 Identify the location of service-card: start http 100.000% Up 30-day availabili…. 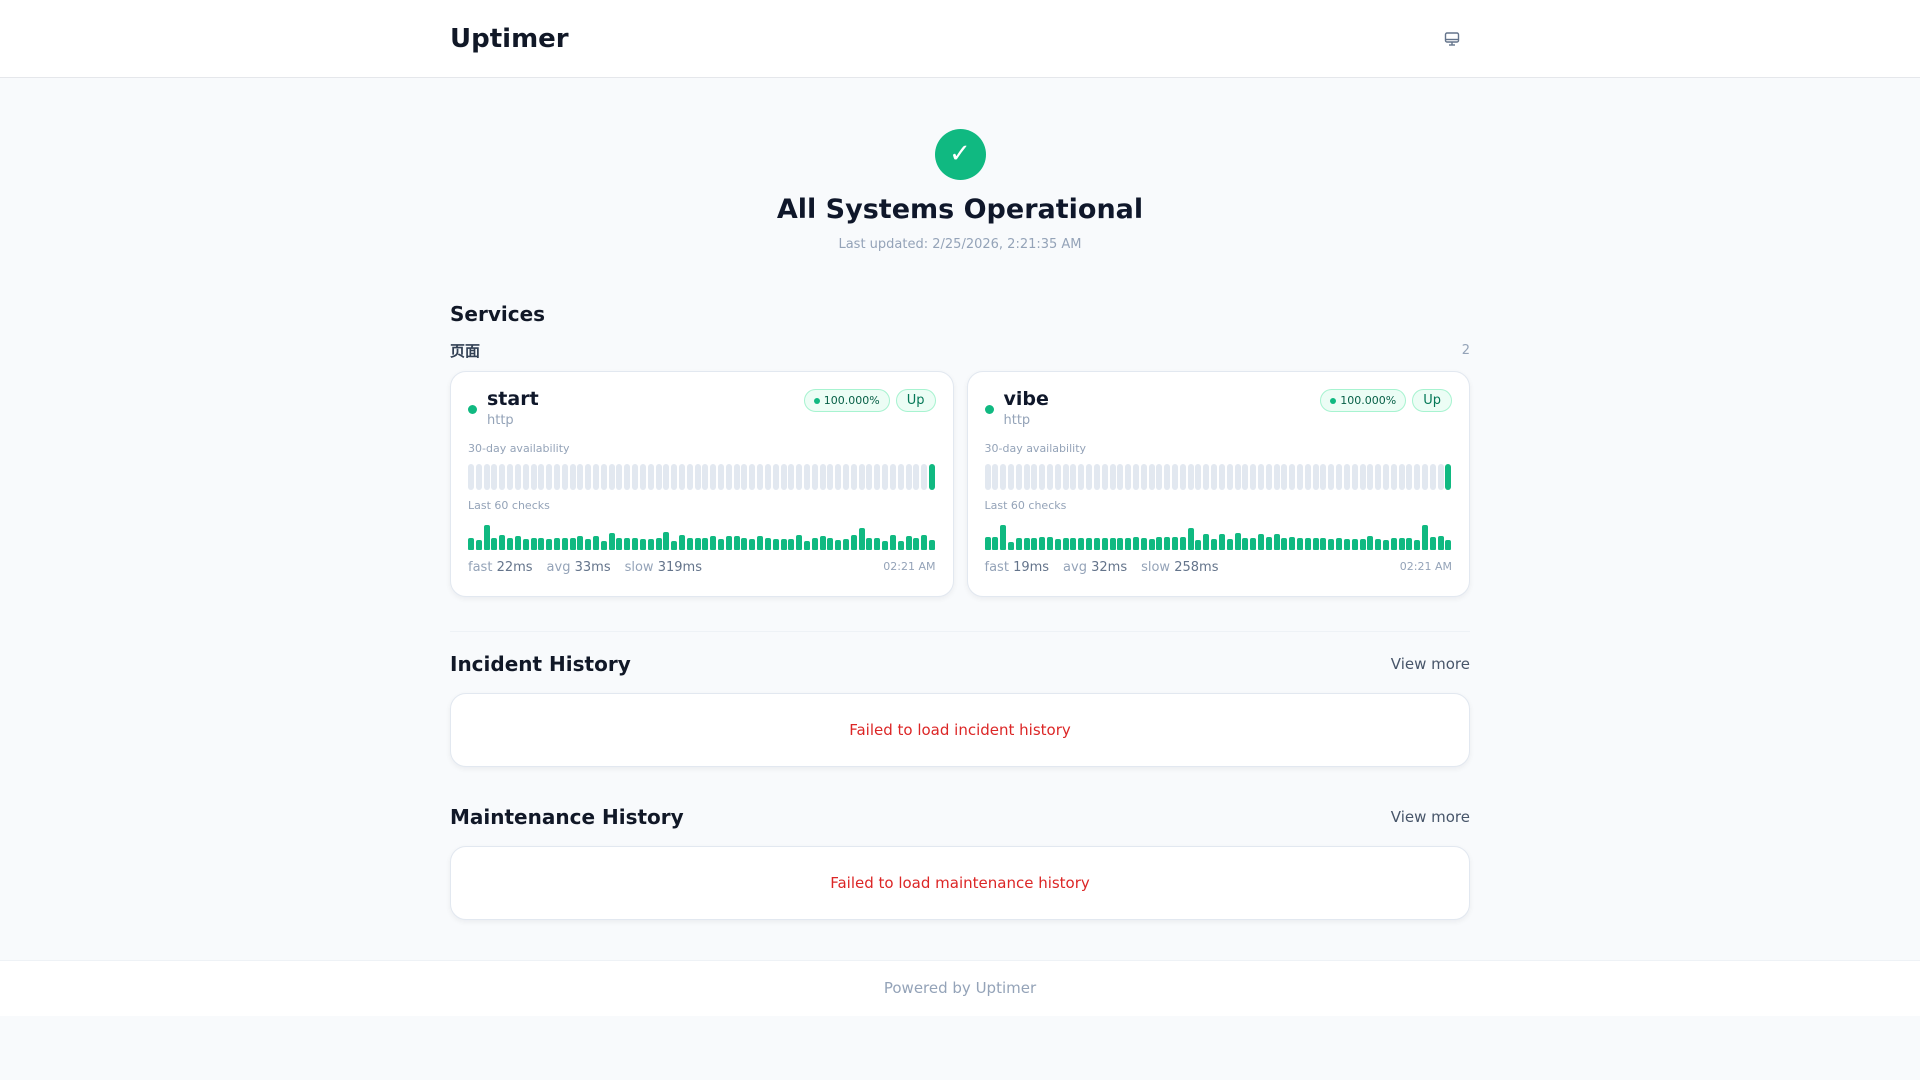
(702, 484).